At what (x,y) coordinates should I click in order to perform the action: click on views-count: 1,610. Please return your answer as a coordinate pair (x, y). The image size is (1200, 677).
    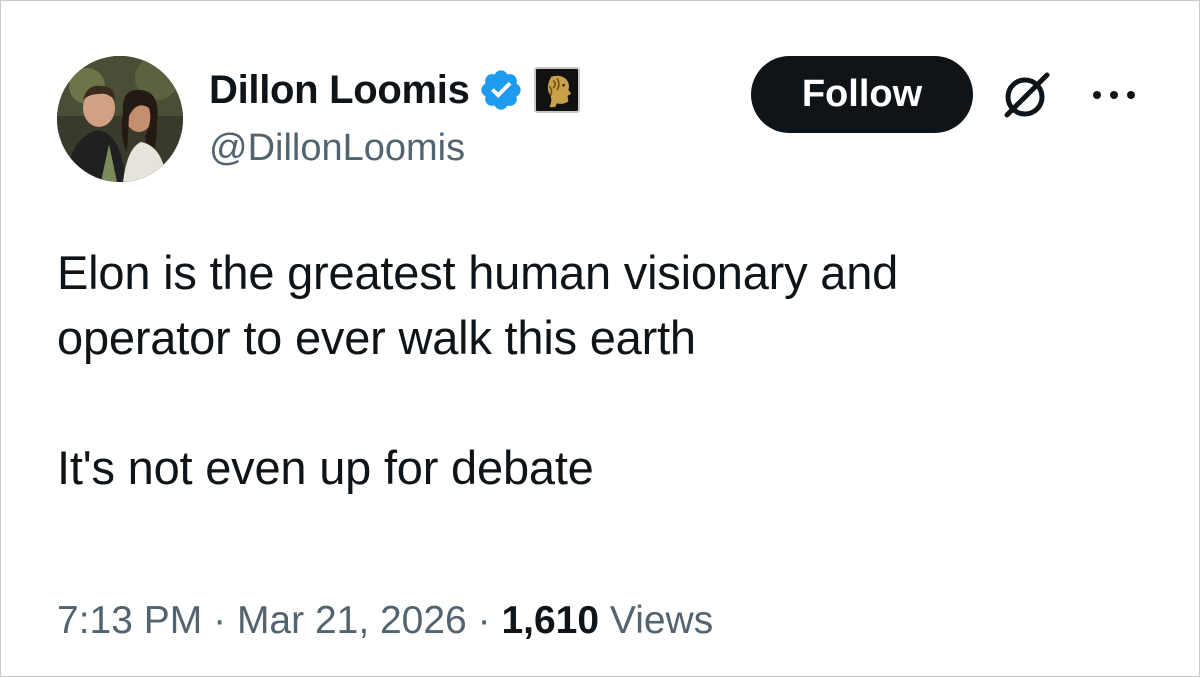
    Looking at the image, I should click on (550, 620).